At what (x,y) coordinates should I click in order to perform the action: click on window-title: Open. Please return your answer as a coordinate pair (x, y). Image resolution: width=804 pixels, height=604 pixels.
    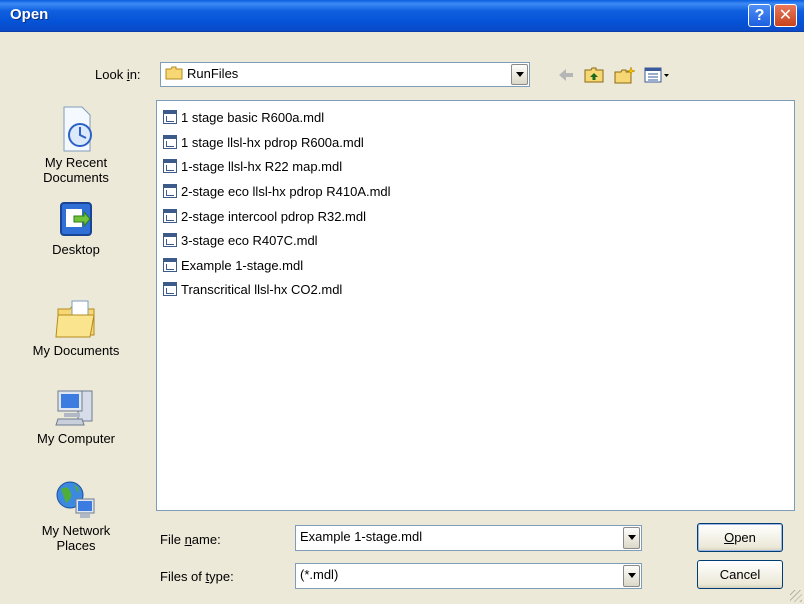
    Looking at the image, I should click on (29, 14).